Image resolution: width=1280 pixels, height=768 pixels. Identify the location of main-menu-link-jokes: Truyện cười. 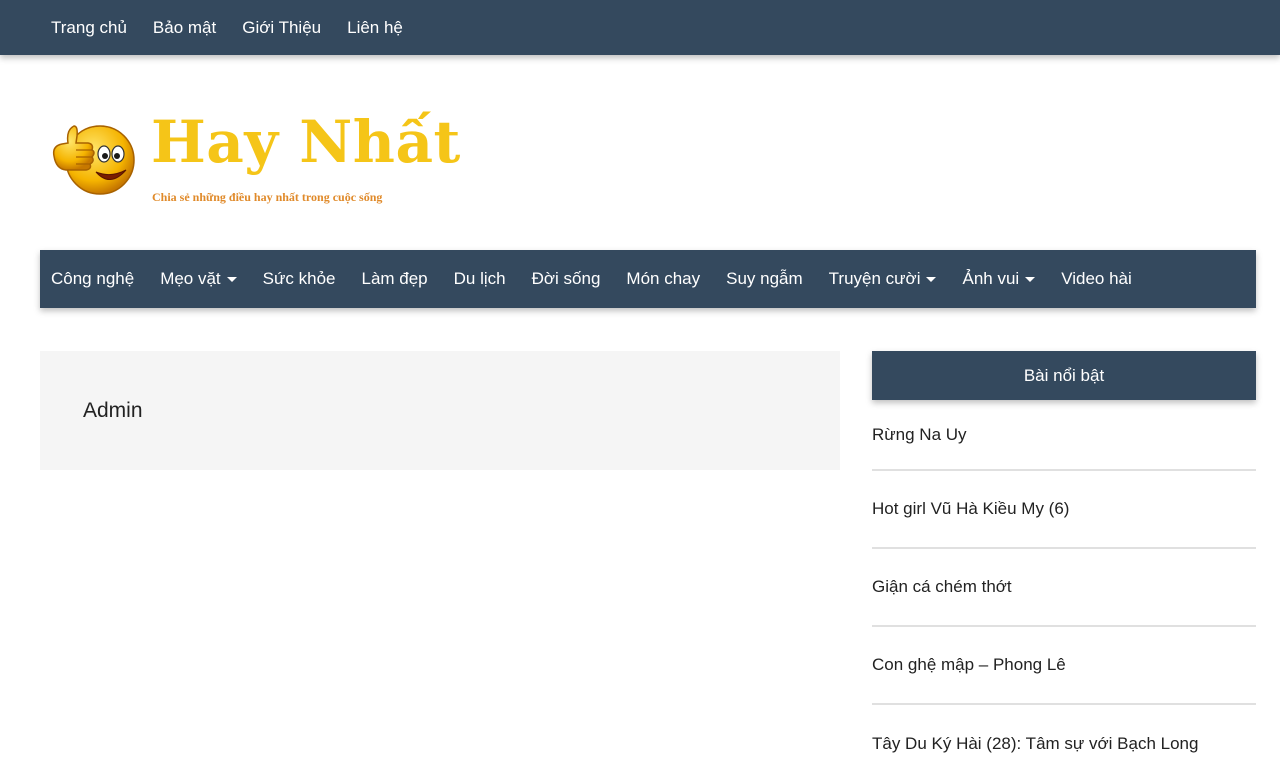
(875, 279).